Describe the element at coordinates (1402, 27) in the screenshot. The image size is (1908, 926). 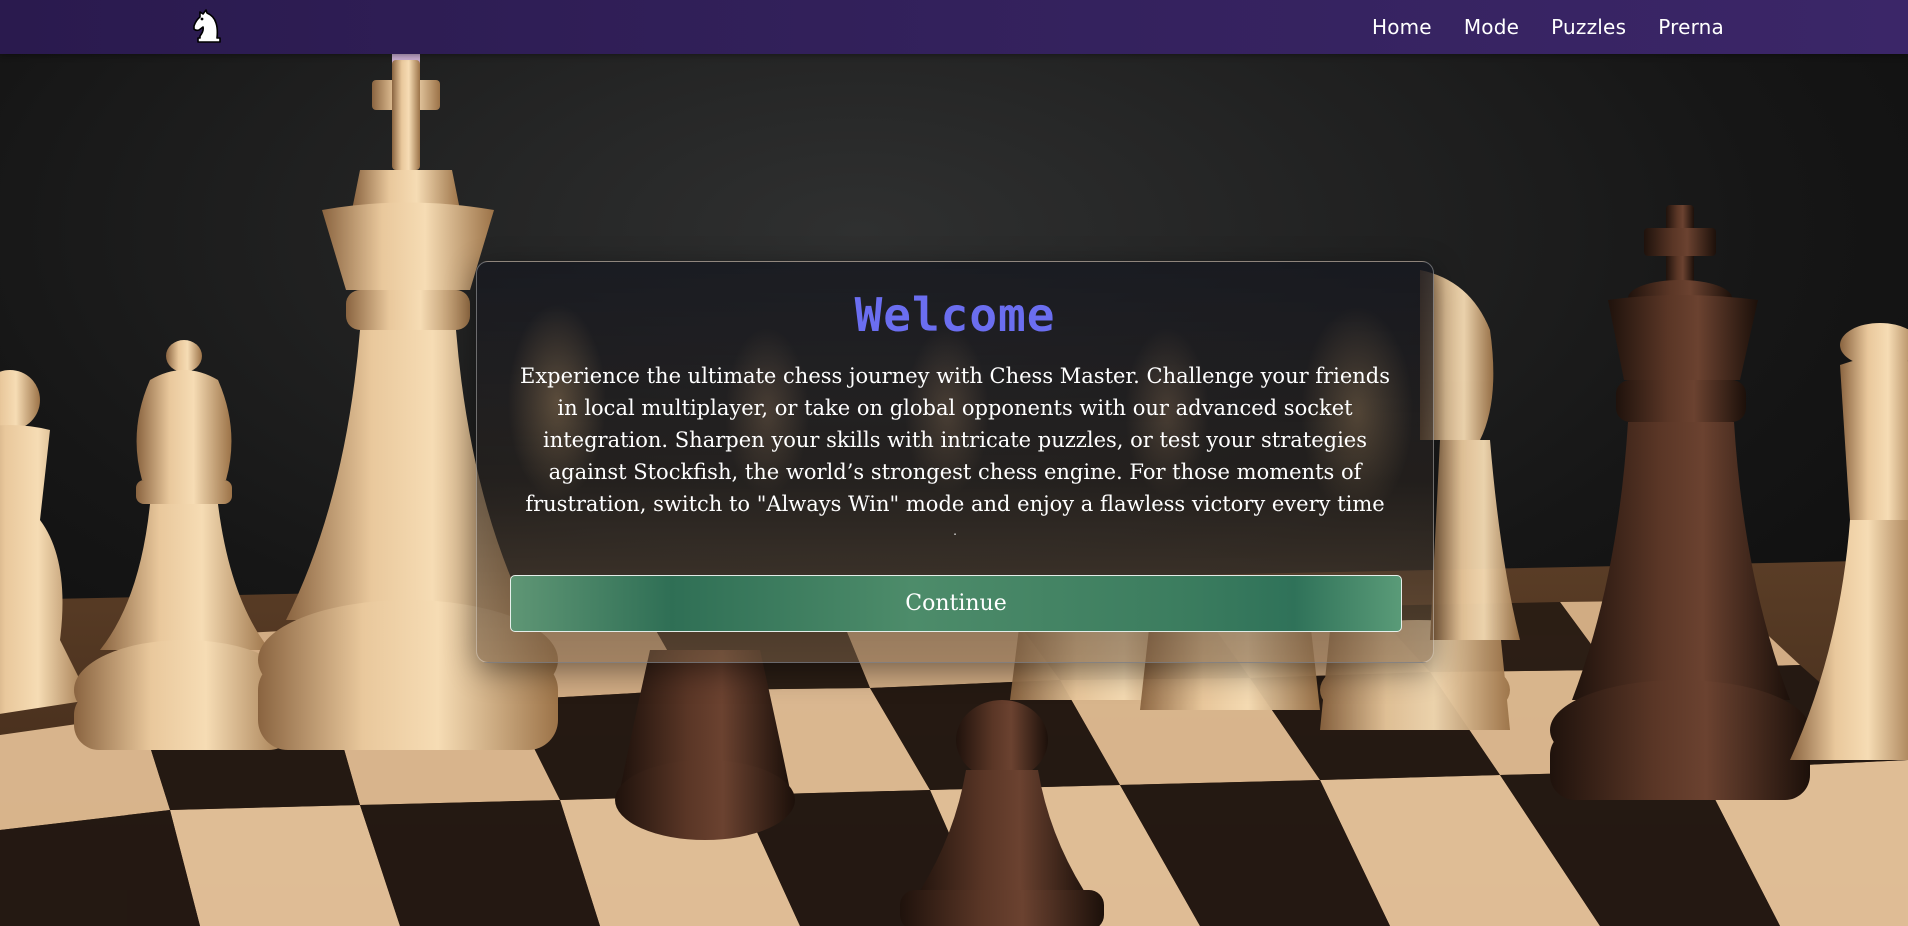
I see `nav-link-home: Home` at that location.